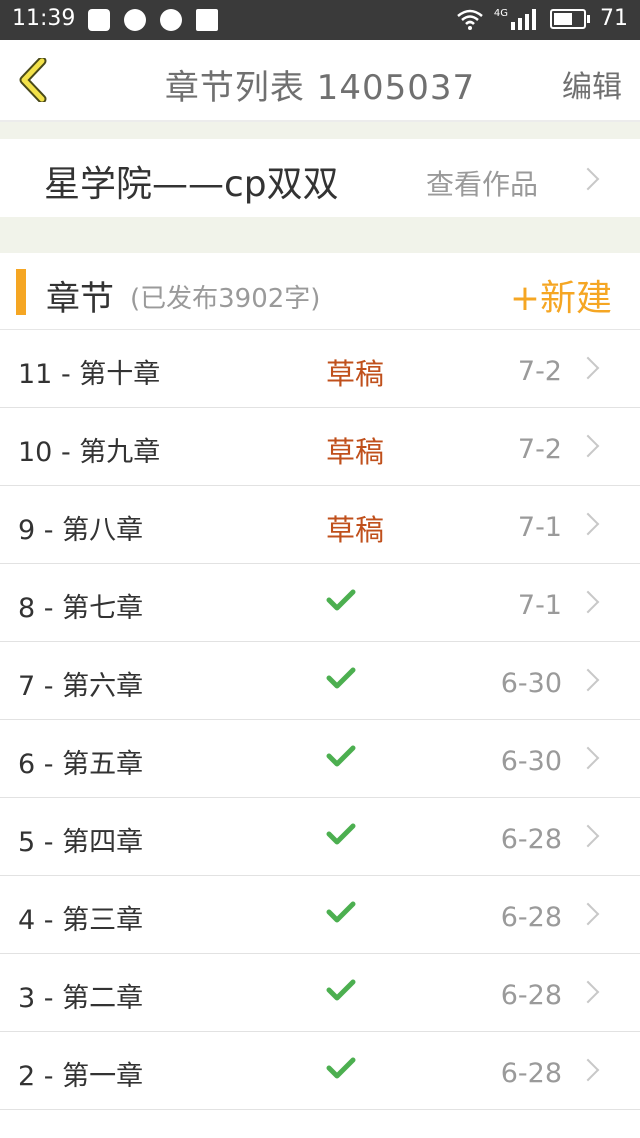 The height and width of the screenshot is (1138, 640). What do you see at coordinates (191, 184) in the screenshot?
I see `work-name: 星学院——cp双双` at bounding box center [191, 184].